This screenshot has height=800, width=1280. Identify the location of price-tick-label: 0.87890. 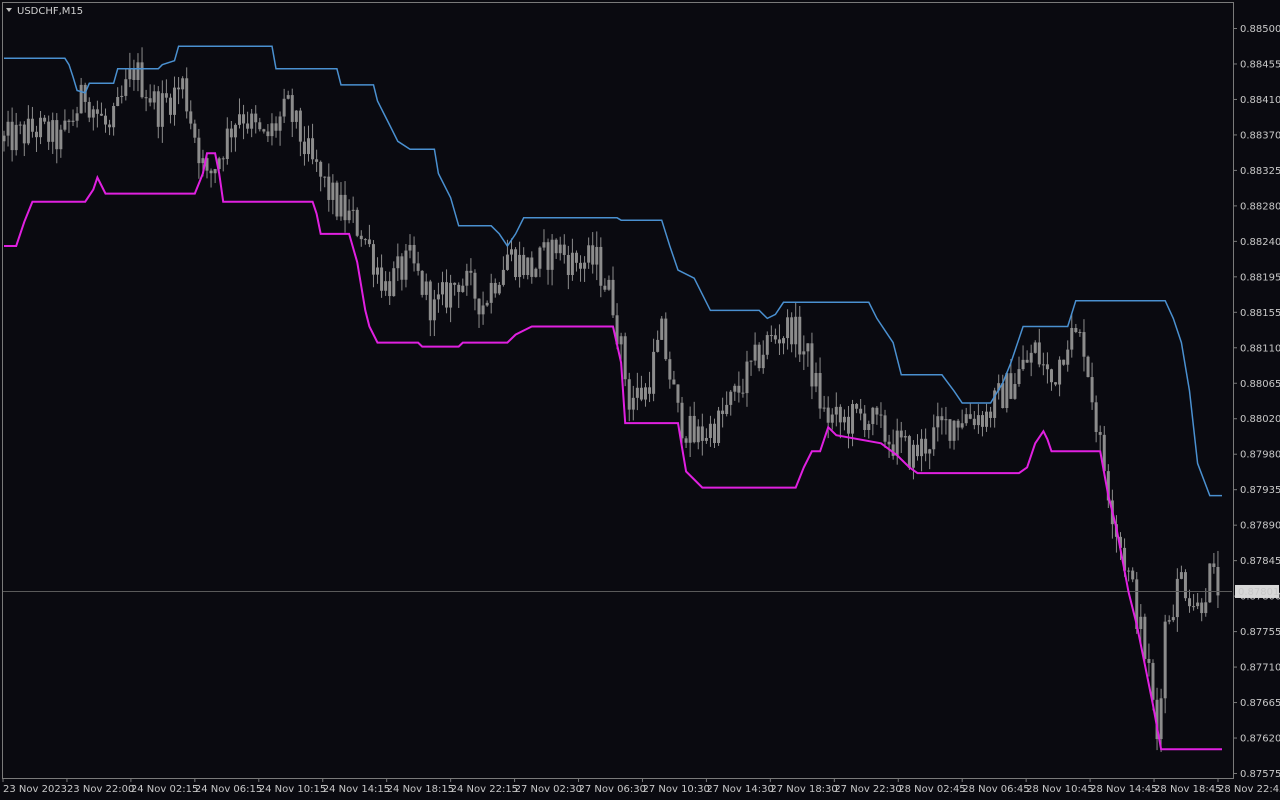
(1260, 526).